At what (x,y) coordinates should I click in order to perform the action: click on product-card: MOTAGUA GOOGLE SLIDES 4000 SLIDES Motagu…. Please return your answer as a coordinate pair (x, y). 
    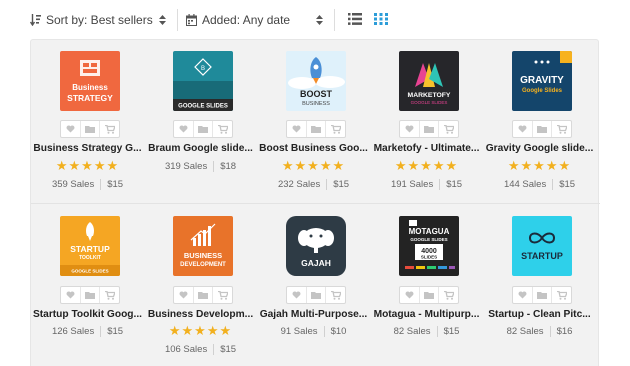
    Looking at the image, I should click on (426, 284).